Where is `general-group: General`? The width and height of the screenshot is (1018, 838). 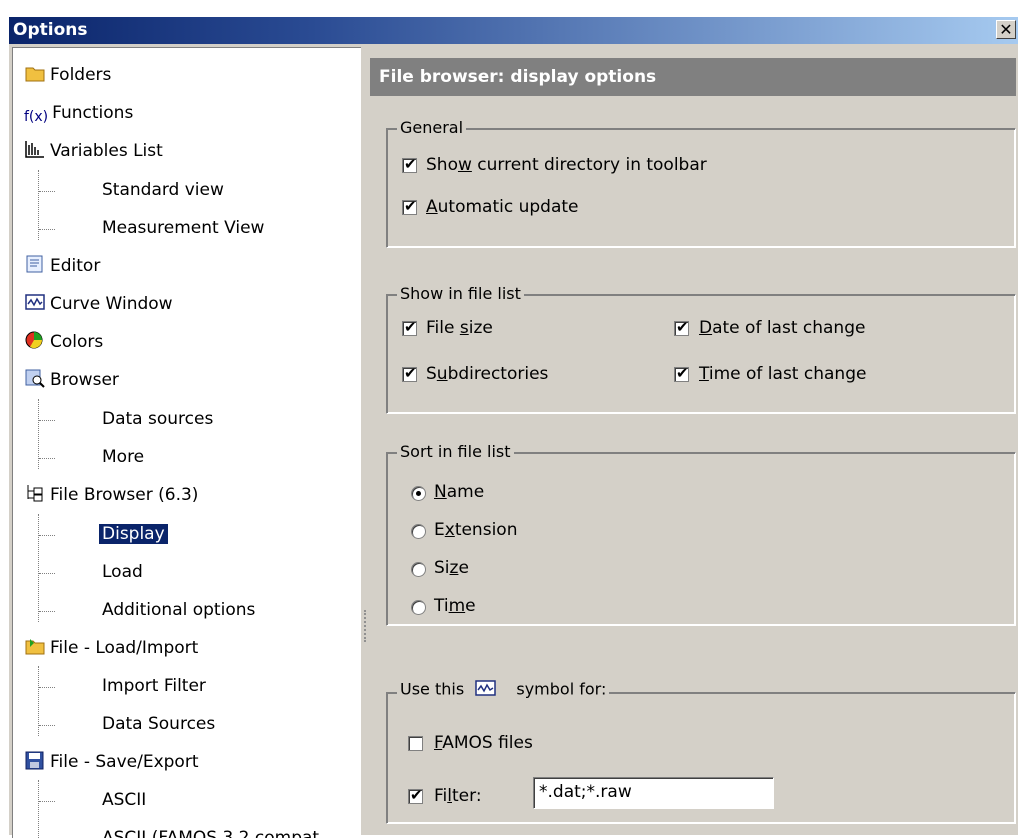 general-group: General is located at coordinates (701, 183).